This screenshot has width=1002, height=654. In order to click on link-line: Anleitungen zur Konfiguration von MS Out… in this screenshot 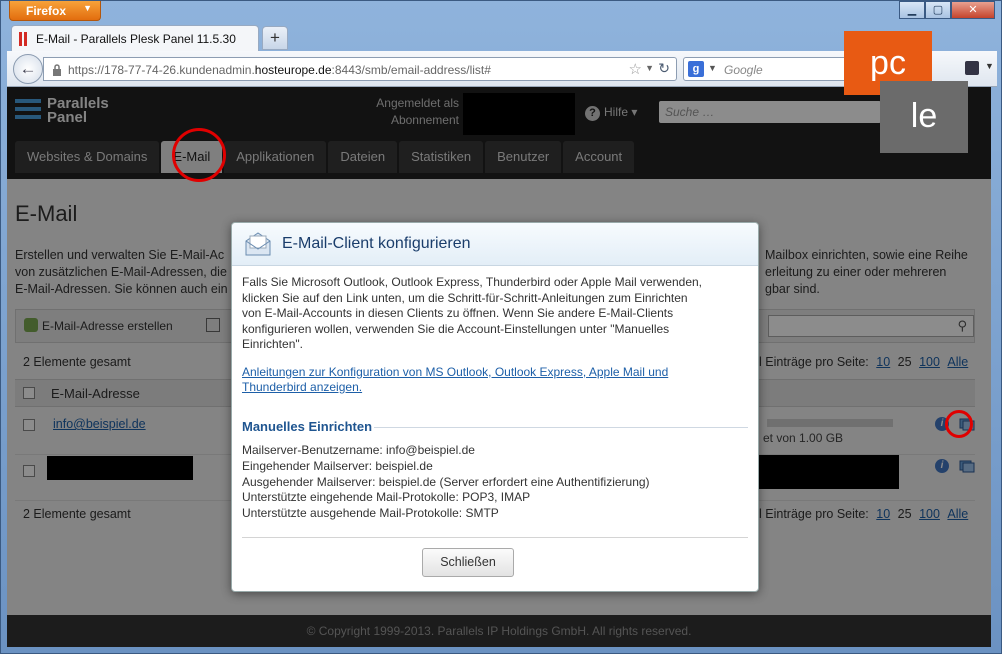, I will do `click(455, 371)`.